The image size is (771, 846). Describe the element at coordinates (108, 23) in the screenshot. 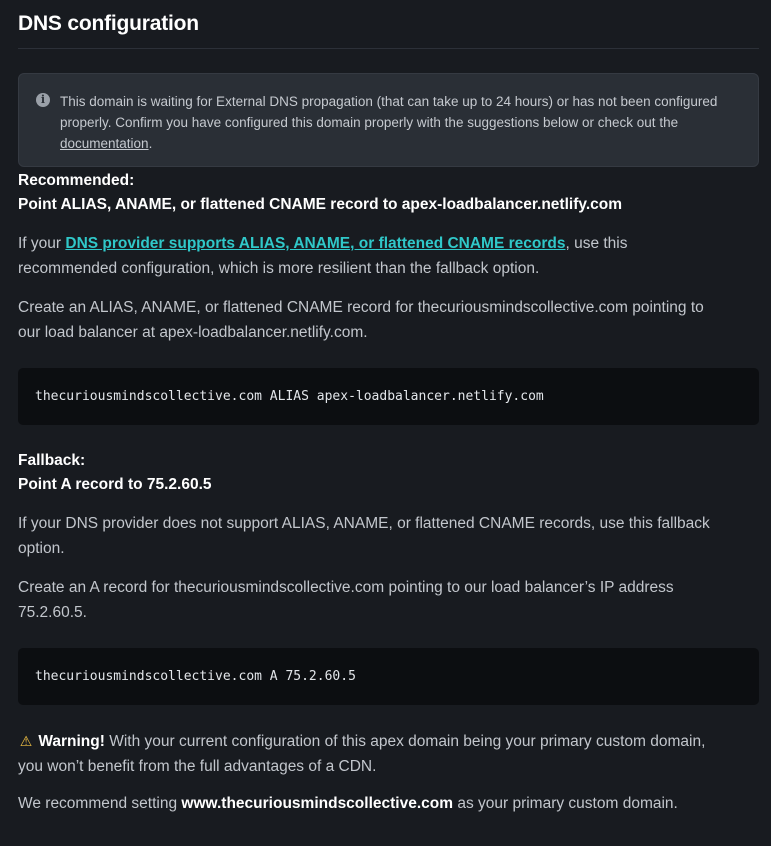

I see `page-title: DNS configuration` at that location.